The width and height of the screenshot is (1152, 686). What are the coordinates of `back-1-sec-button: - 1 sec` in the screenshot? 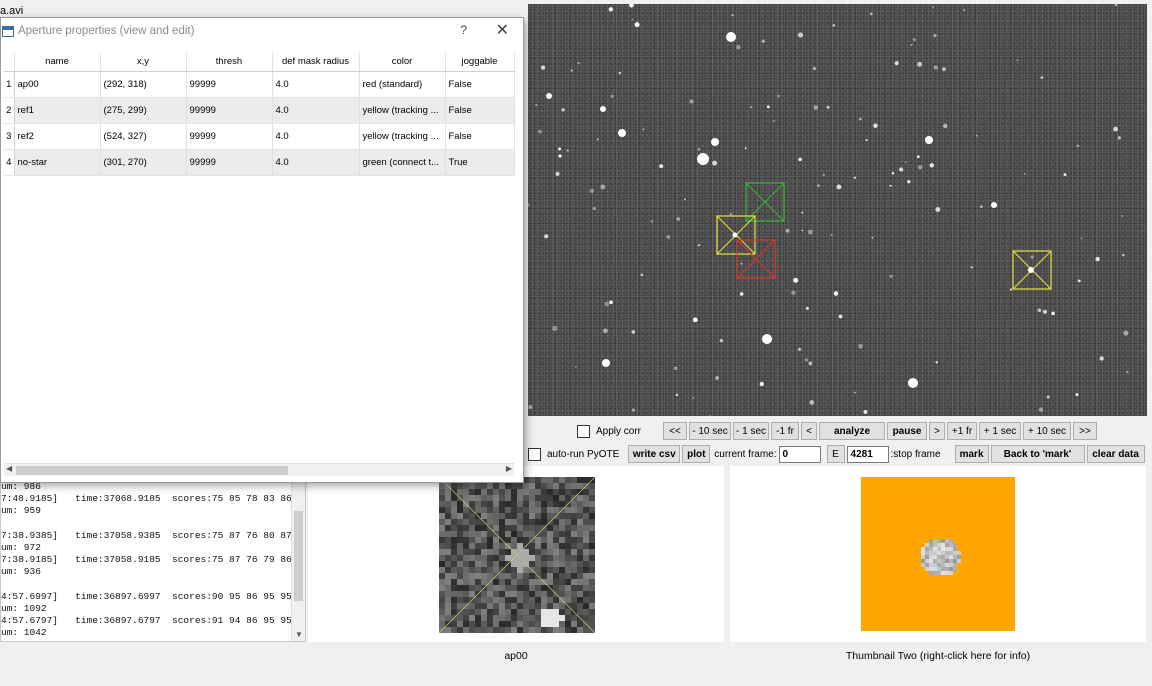 It's located at (751, 431).